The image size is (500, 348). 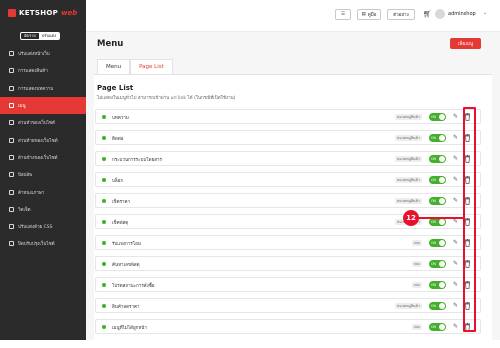 I want to click on list-item: บทความ หมวดหมู่สินค้า ON ✎, so click(x=288, y=116).